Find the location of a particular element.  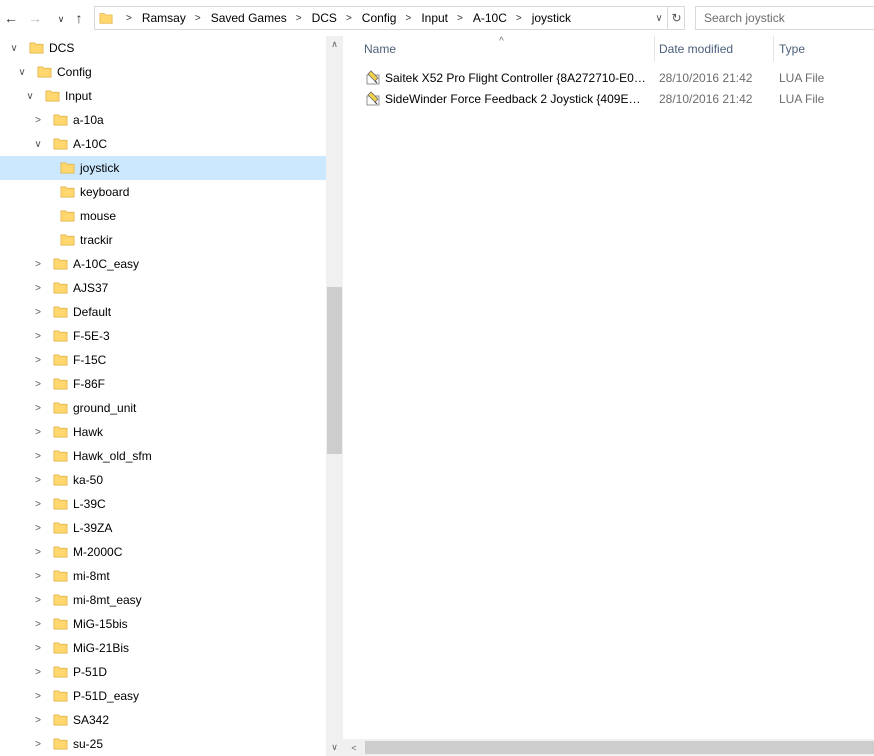

tree-item: > a-10a is located at coordinates (163, 120).